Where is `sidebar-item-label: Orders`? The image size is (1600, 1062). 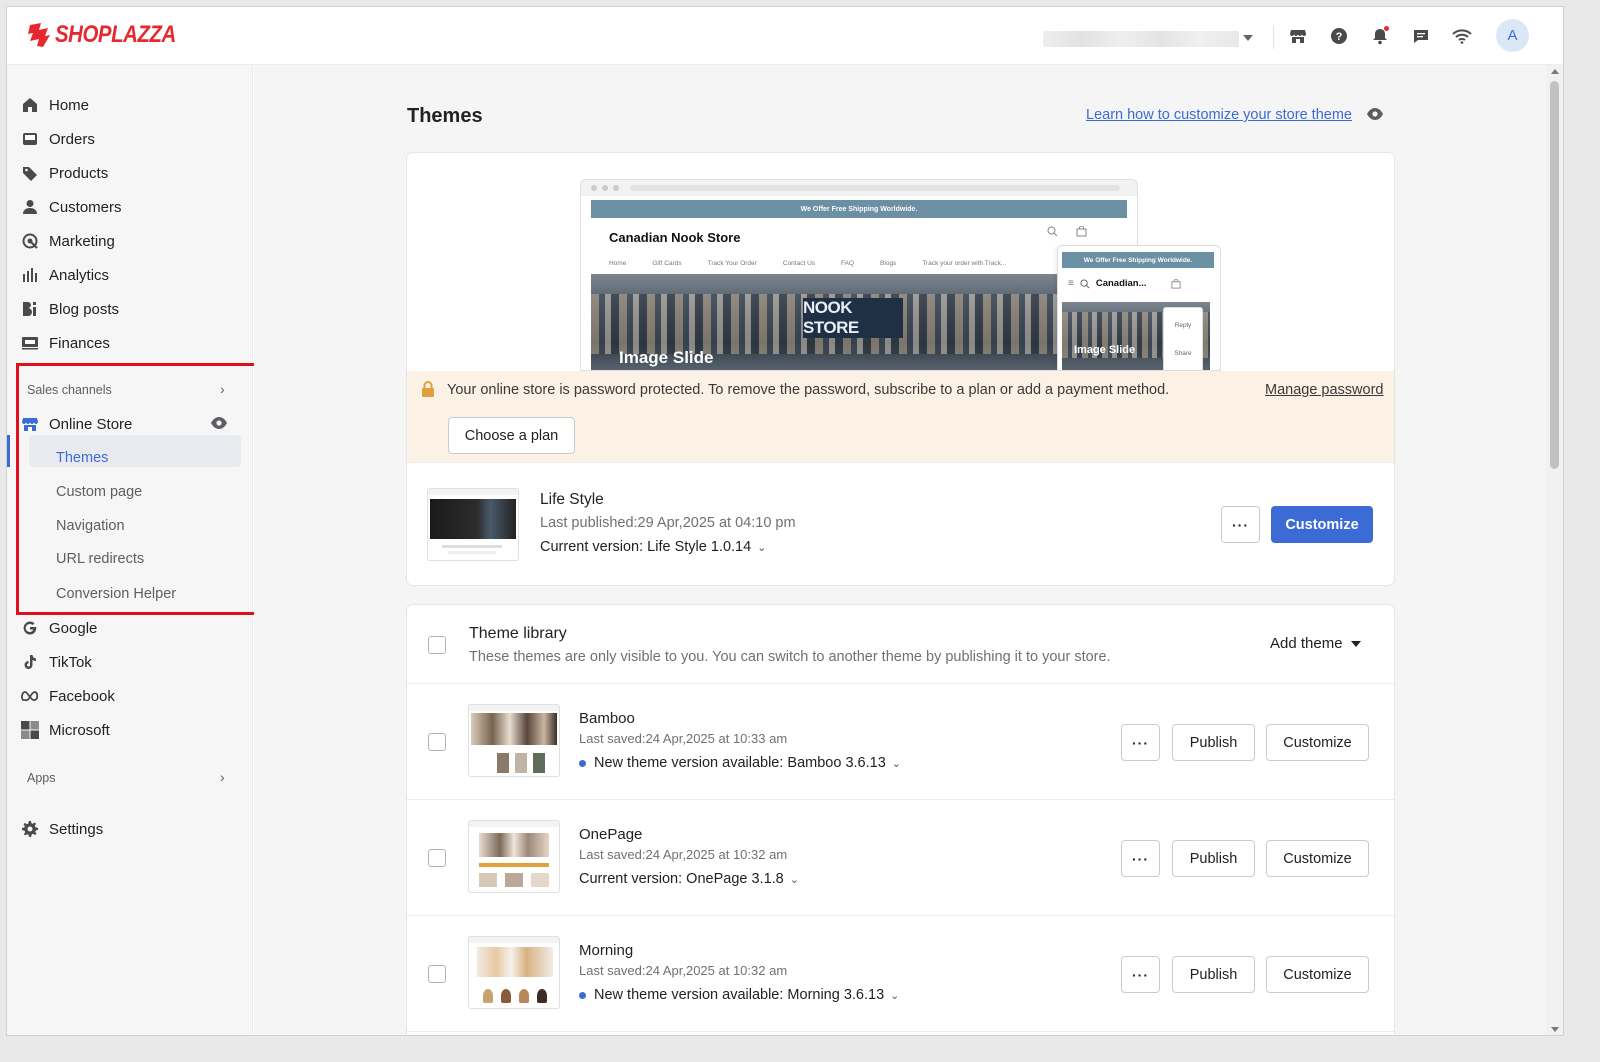
sidebar-item-label: Orders is located at coordinates (72, 139).